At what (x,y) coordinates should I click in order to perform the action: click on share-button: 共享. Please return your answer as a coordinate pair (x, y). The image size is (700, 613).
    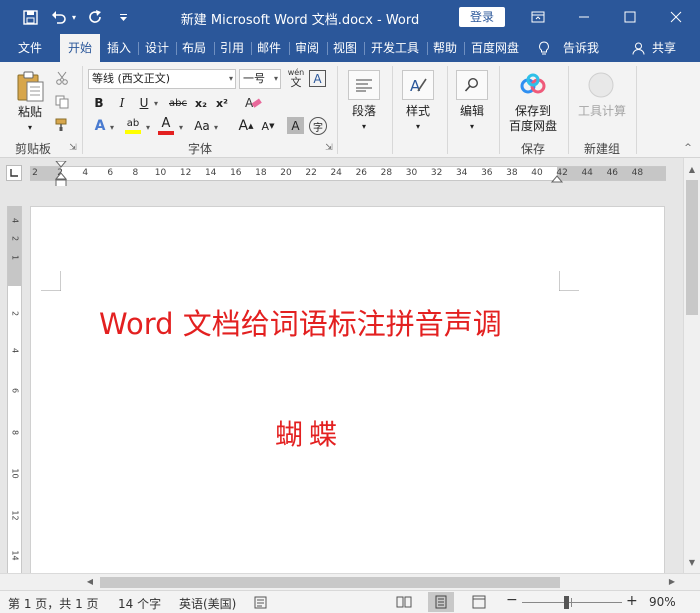
    Looking at the image, I should click on (664, 48).